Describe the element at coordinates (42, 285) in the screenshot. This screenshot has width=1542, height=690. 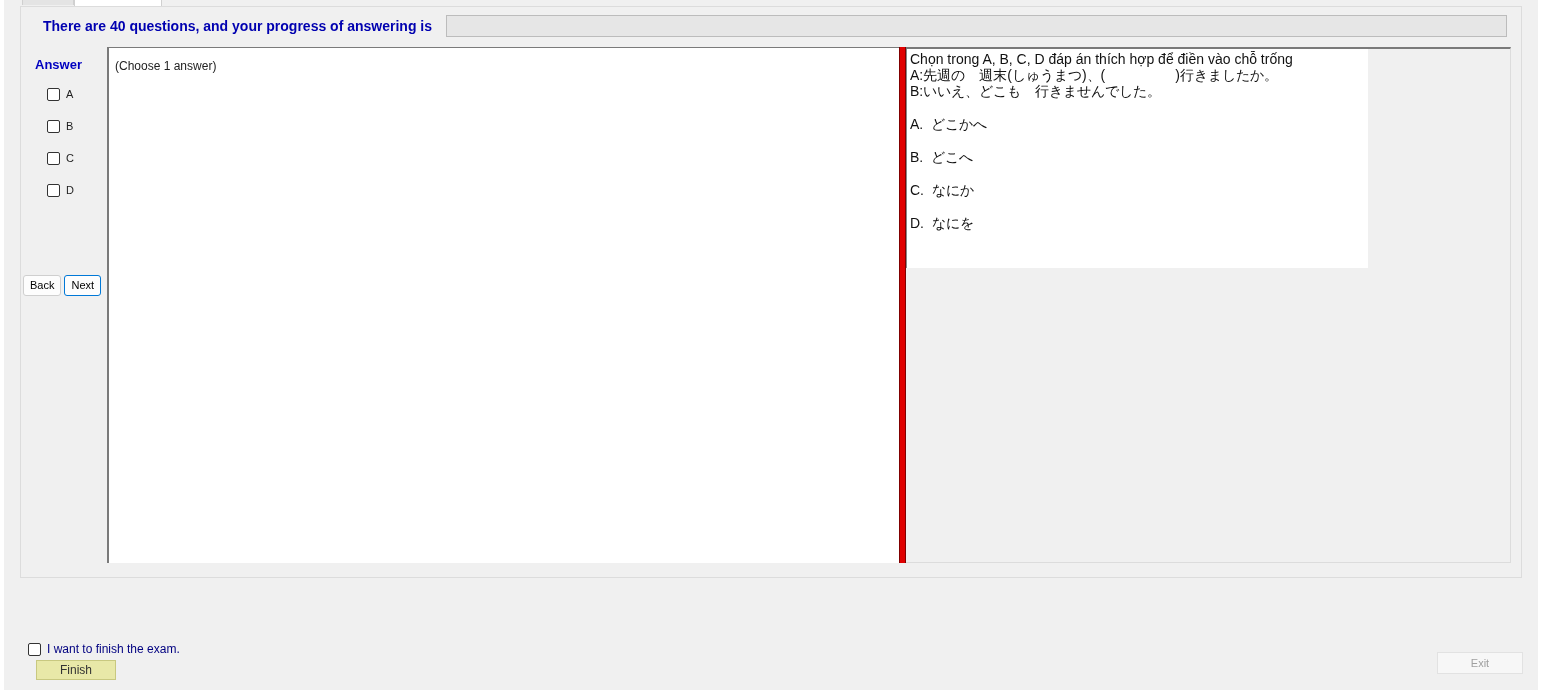
I see `nav-button: Back` at that location.